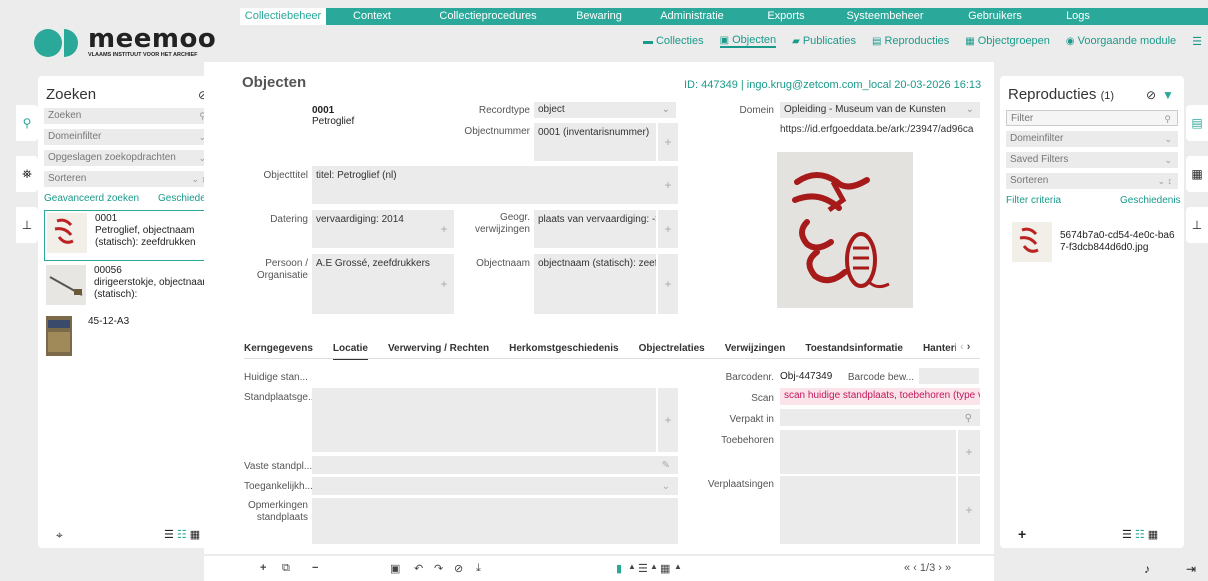 This screenshot has height=581, width=1208. Describe the element at coordinates (595, 284) in the screenshot. I see `objectnaam-field: objectnaam (statisch): zeefd` at that location.